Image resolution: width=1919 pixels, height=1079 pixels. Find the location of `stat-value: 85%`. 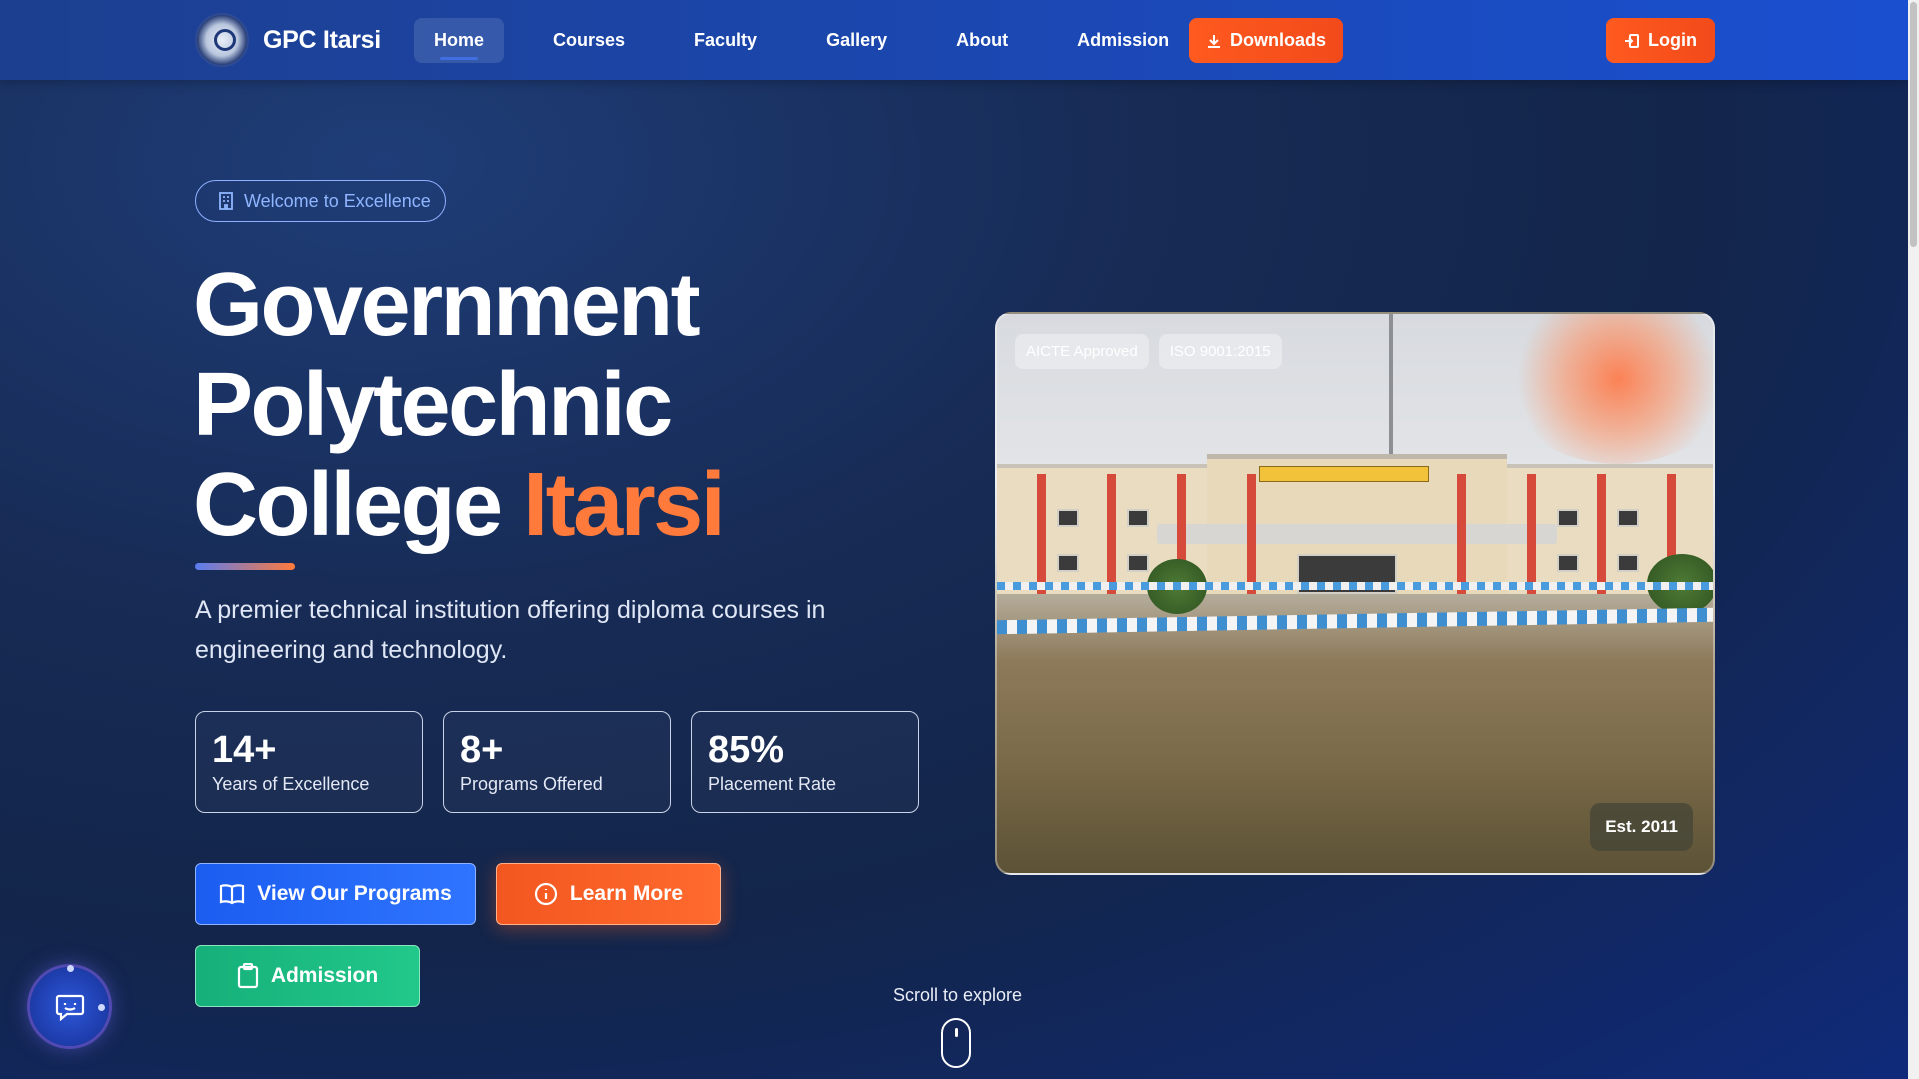

stat-value: 85% is located at coordinates (746, 750).